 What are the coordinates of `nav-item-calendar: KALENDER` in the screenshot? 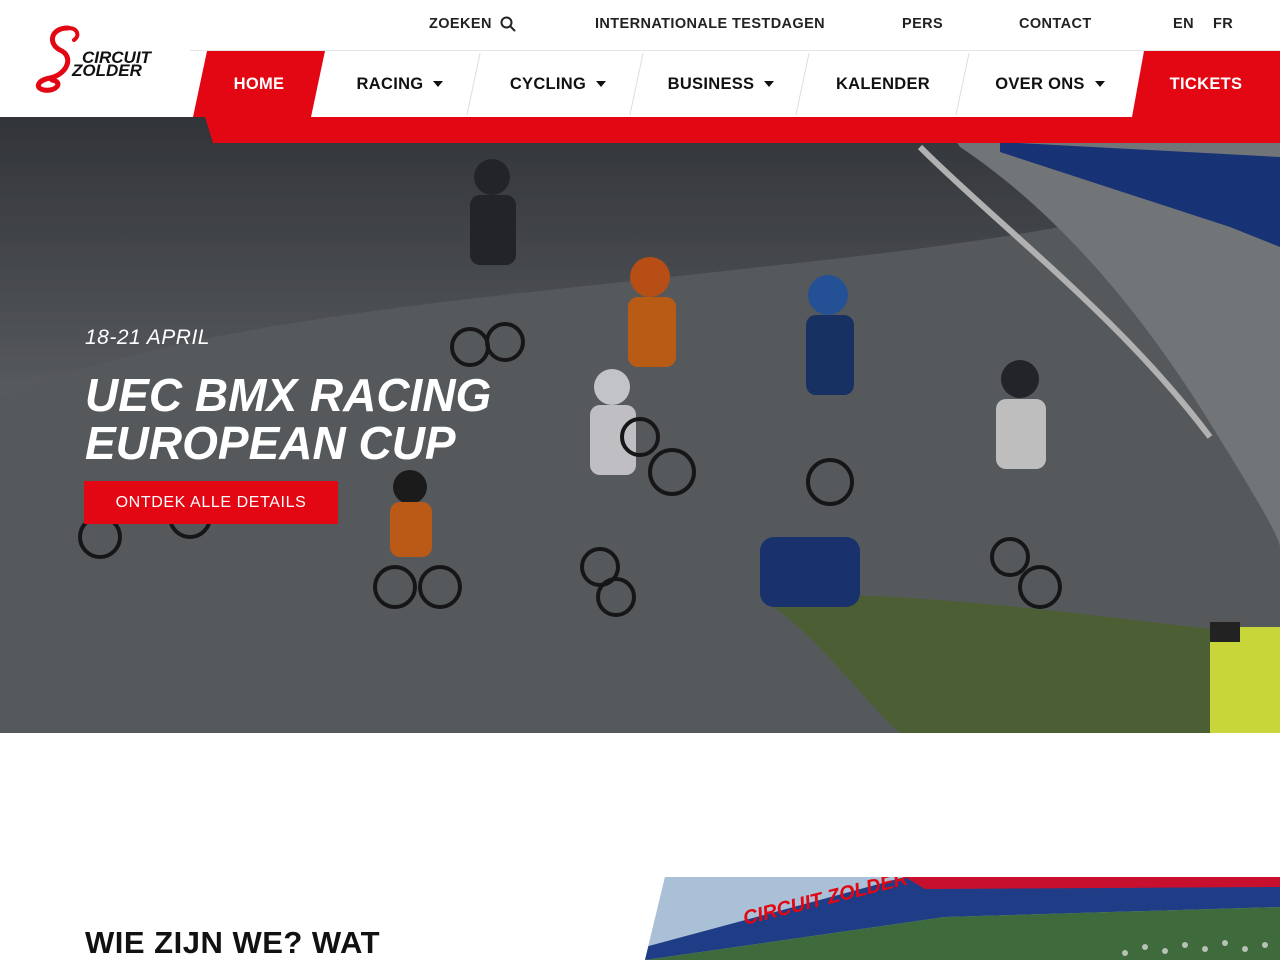 It's located at (883, 84).